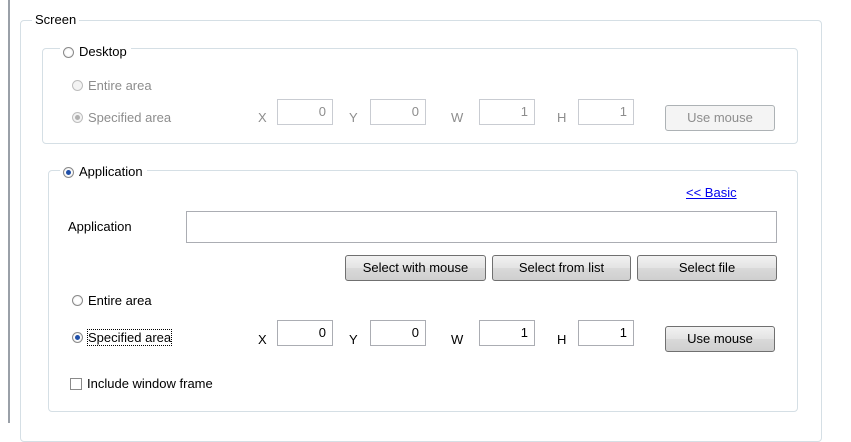 This screenshot has height=442, width=851. I want to click on application-h-label: H, so click(562, 339).